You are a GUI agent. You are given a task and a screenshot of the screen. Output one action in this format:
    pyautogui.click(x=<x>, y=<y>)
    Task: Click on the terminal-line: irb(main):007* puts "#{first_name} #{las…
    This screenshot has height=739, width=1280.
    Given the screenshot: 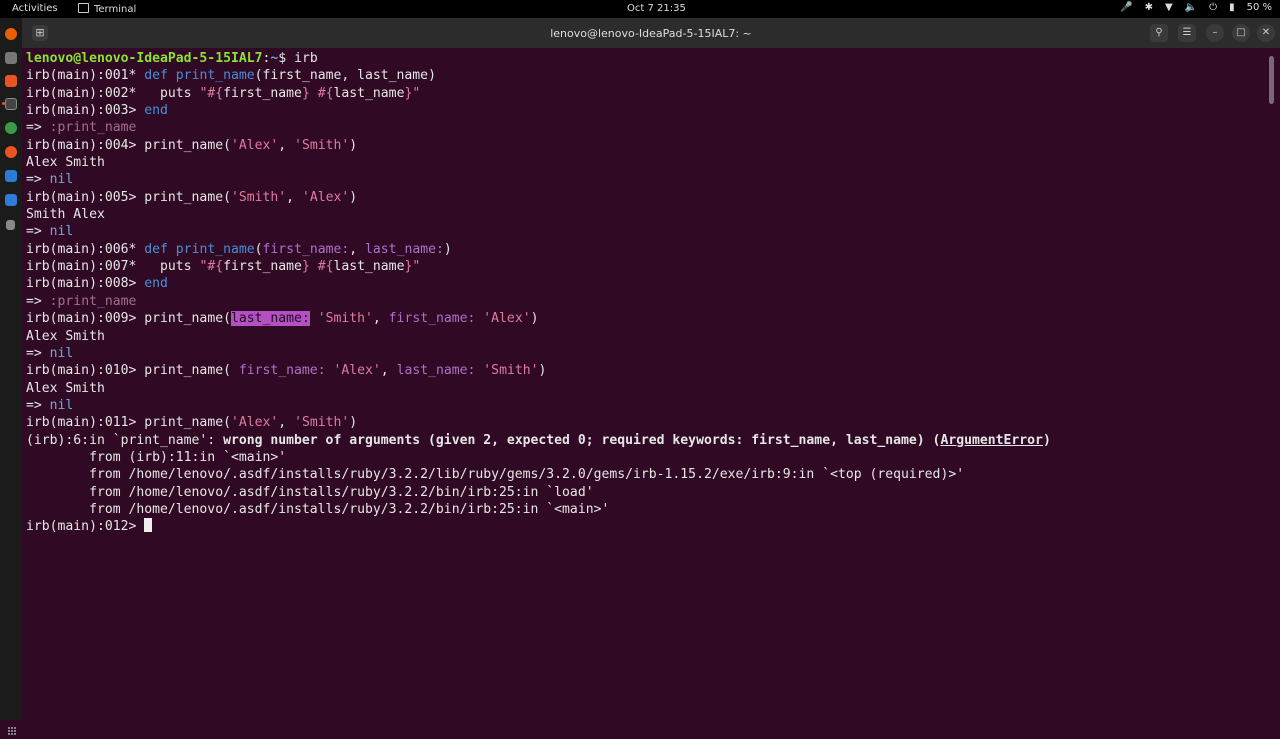 What is the action you would take?
    pyautogui.click(x=646, y=266)
    